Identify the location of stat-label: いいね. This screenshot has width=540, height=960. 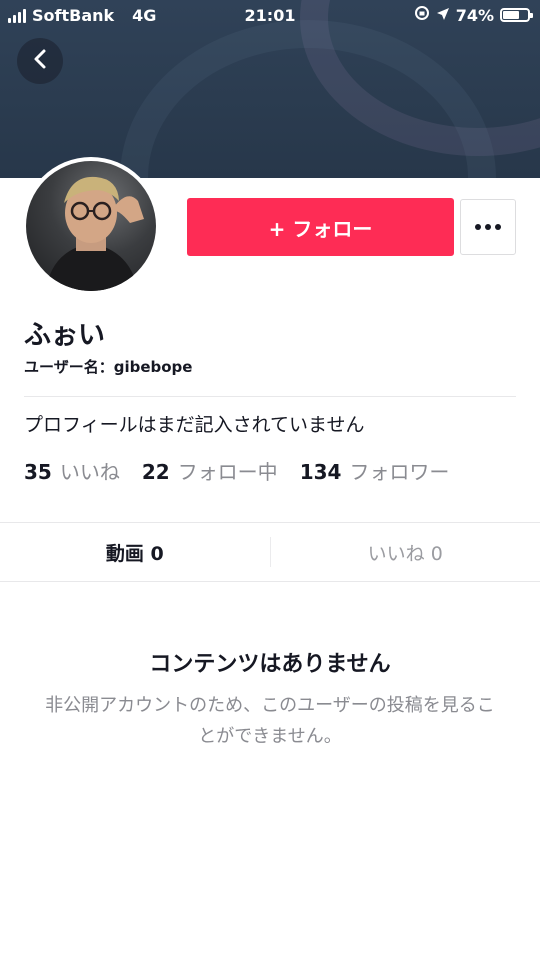
(89, 472).